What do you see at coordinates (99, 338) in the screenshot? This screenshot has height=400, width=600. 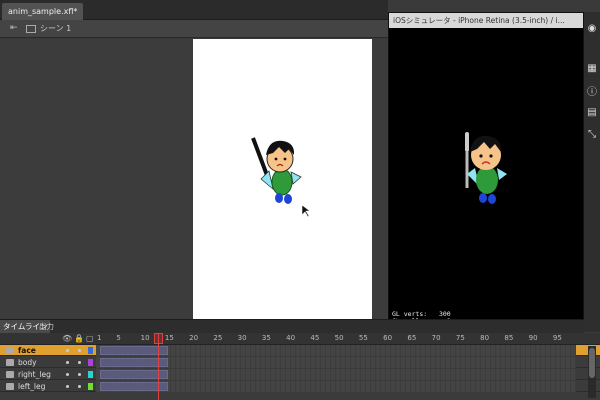 I see `frame-number: 1` at bounding box center [99, 338].